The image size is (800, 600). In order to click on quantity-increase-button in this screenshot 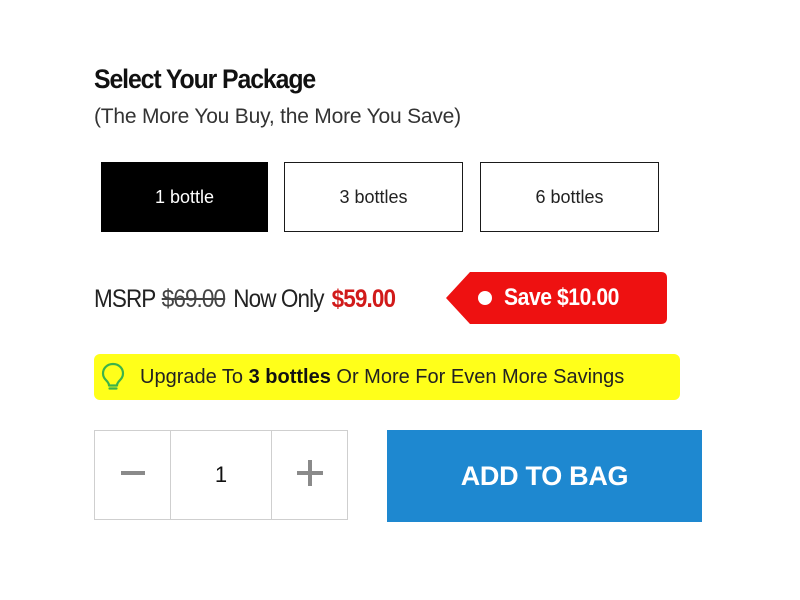, I will do `click(309, 475)`.